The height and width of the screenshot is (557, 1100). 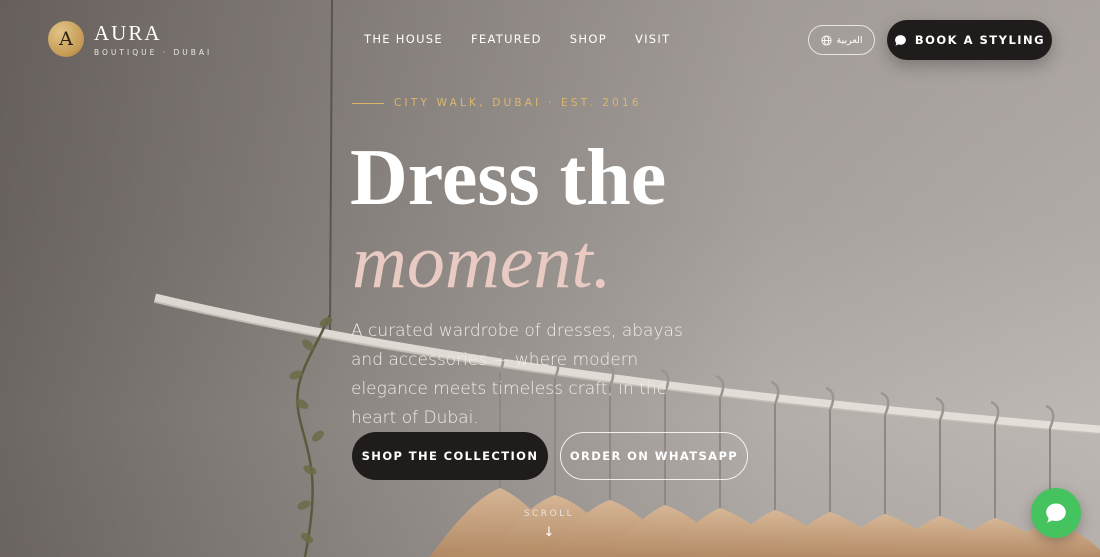 I want to click on hero-title-line2: moment., so click(x=482, y=262).